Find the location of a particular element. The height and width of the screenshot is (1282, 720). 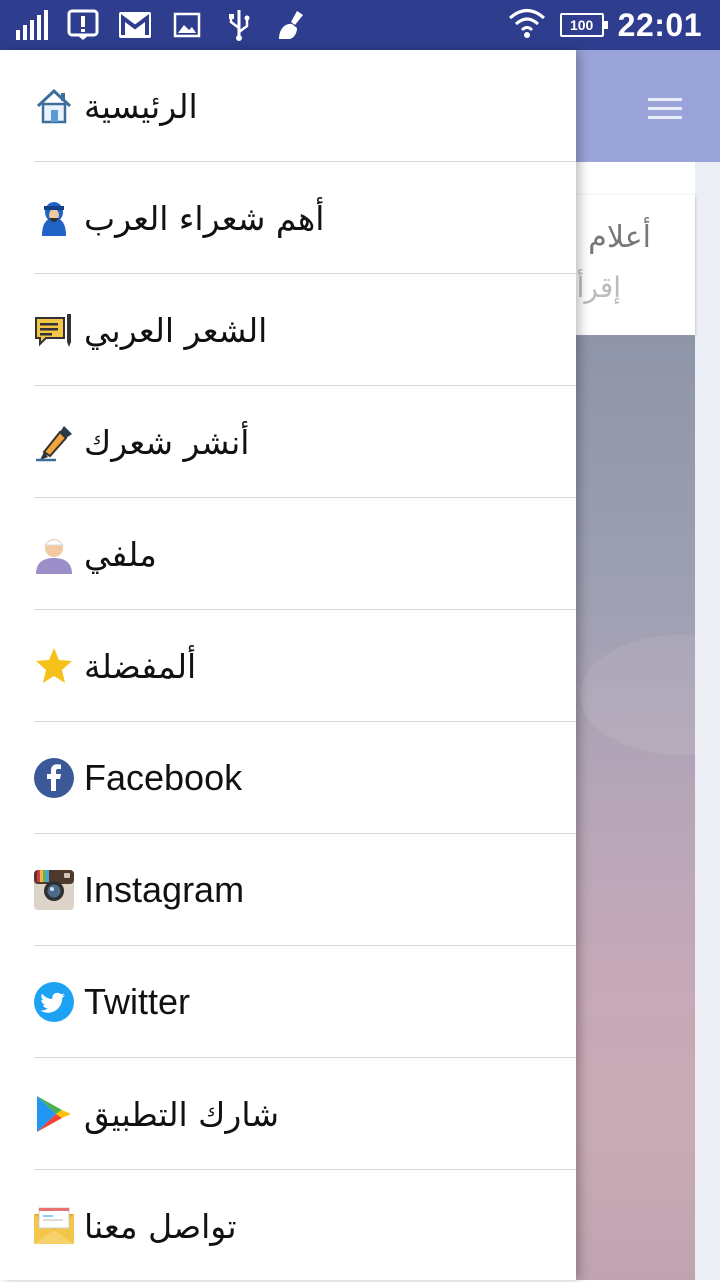

menu-item-label: الرئيسية is located at coordinates (141, 106).